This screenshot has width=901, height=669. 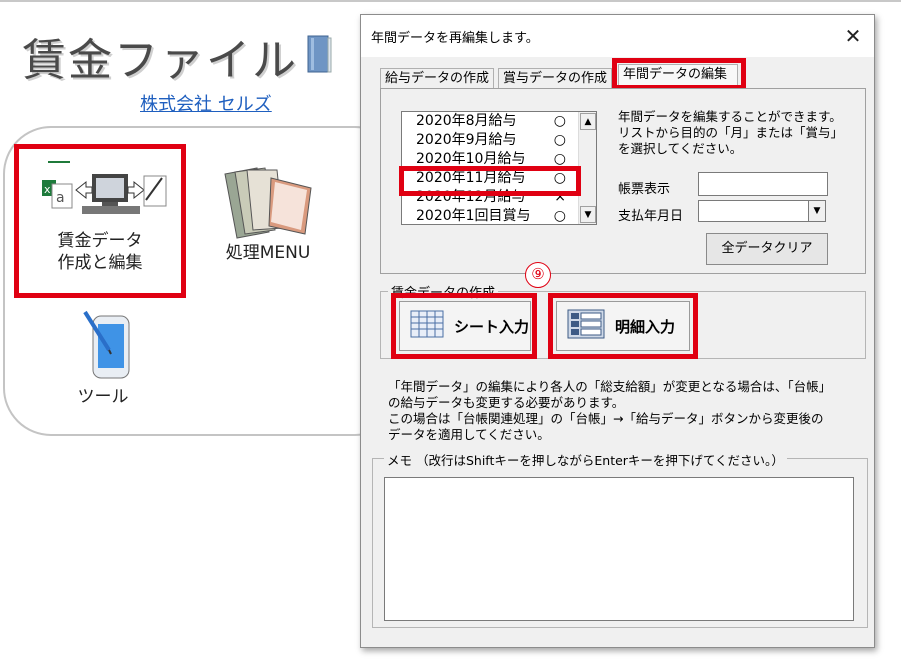 What do you see at coordinates (644, 189) in the screenshot?
I see `ledger-label: 帳票表示` at bounding box center [644, 189].